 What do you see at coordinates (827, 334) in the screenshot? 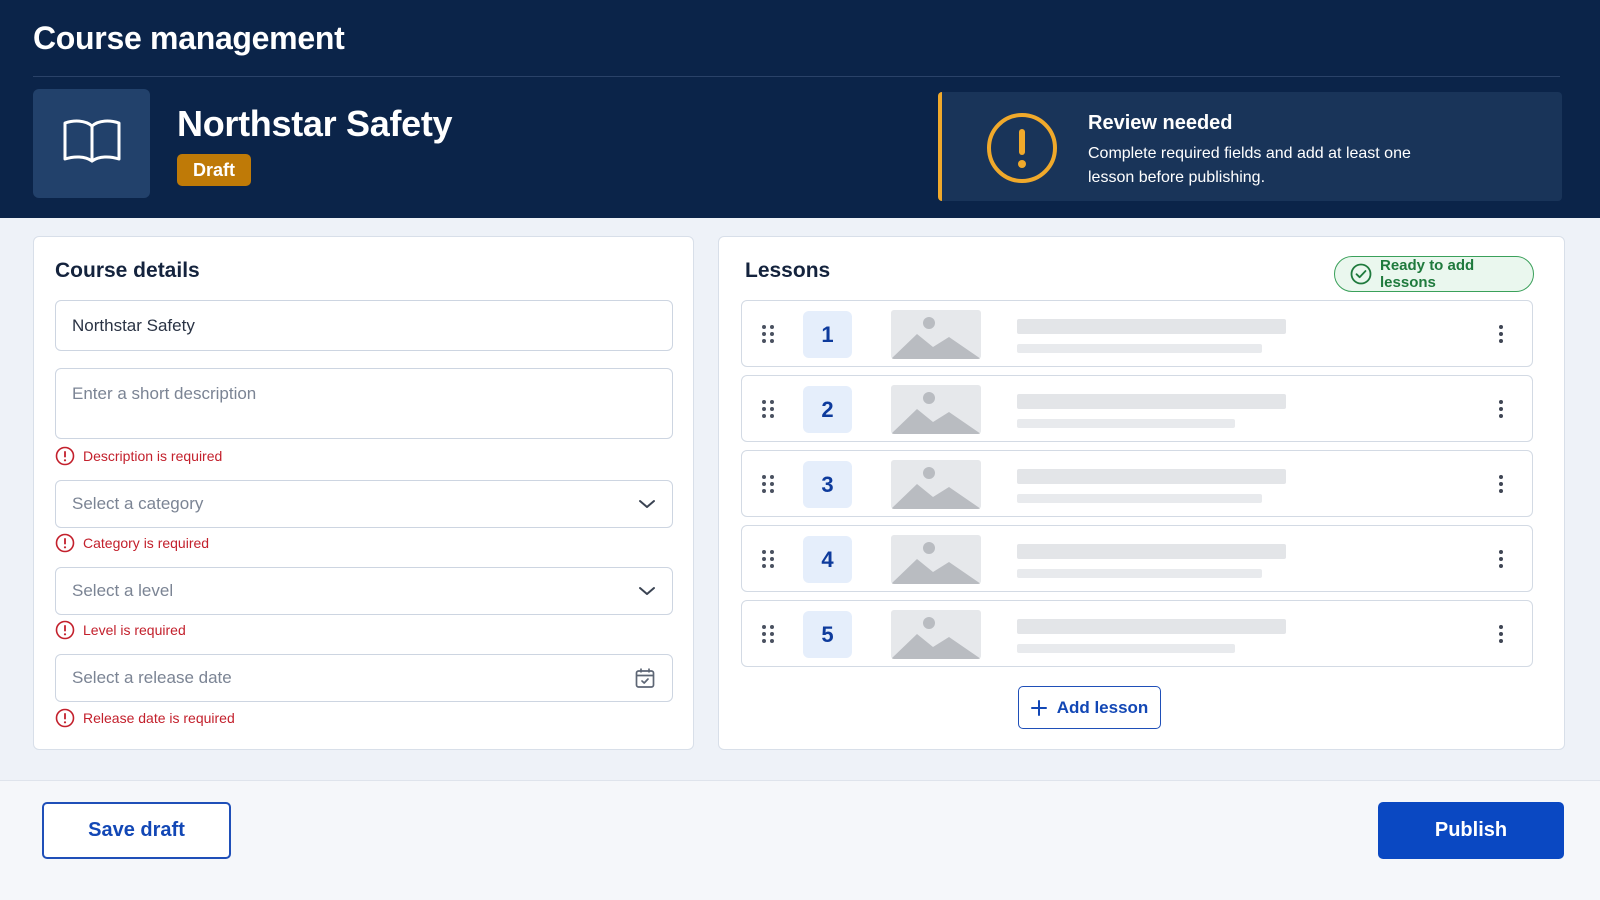
I see `lesson-number: 1` at bounding box center [827, 334].